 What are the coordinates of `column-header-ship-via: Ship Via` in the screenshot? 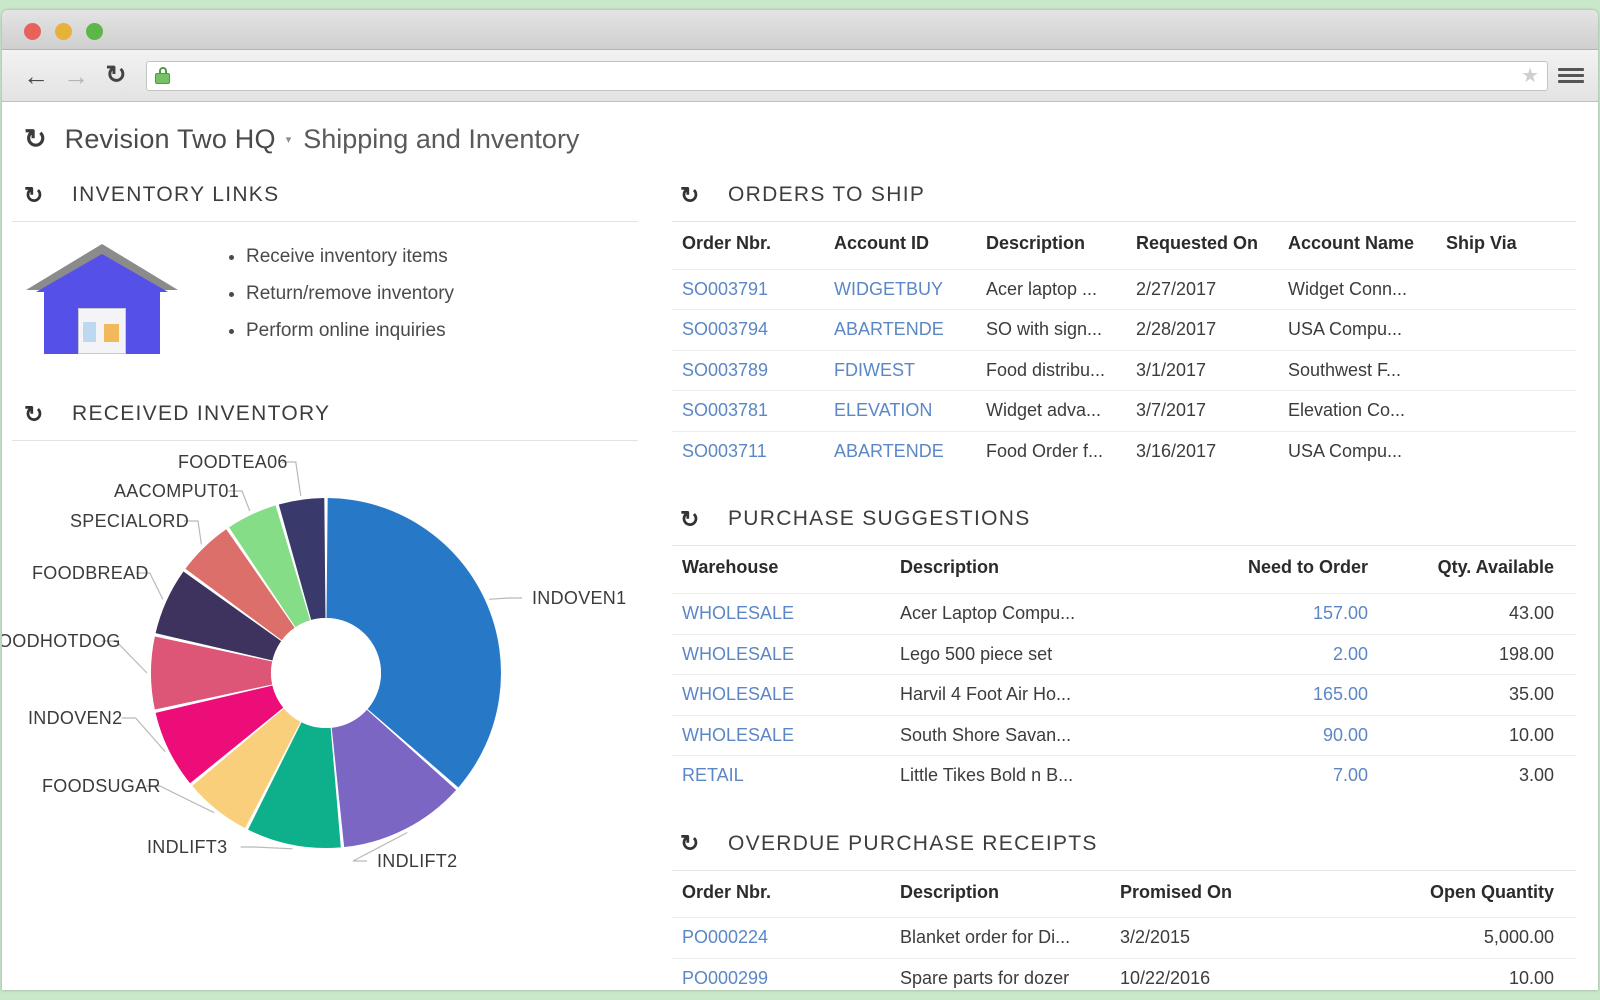 It's located at (1506, 245).